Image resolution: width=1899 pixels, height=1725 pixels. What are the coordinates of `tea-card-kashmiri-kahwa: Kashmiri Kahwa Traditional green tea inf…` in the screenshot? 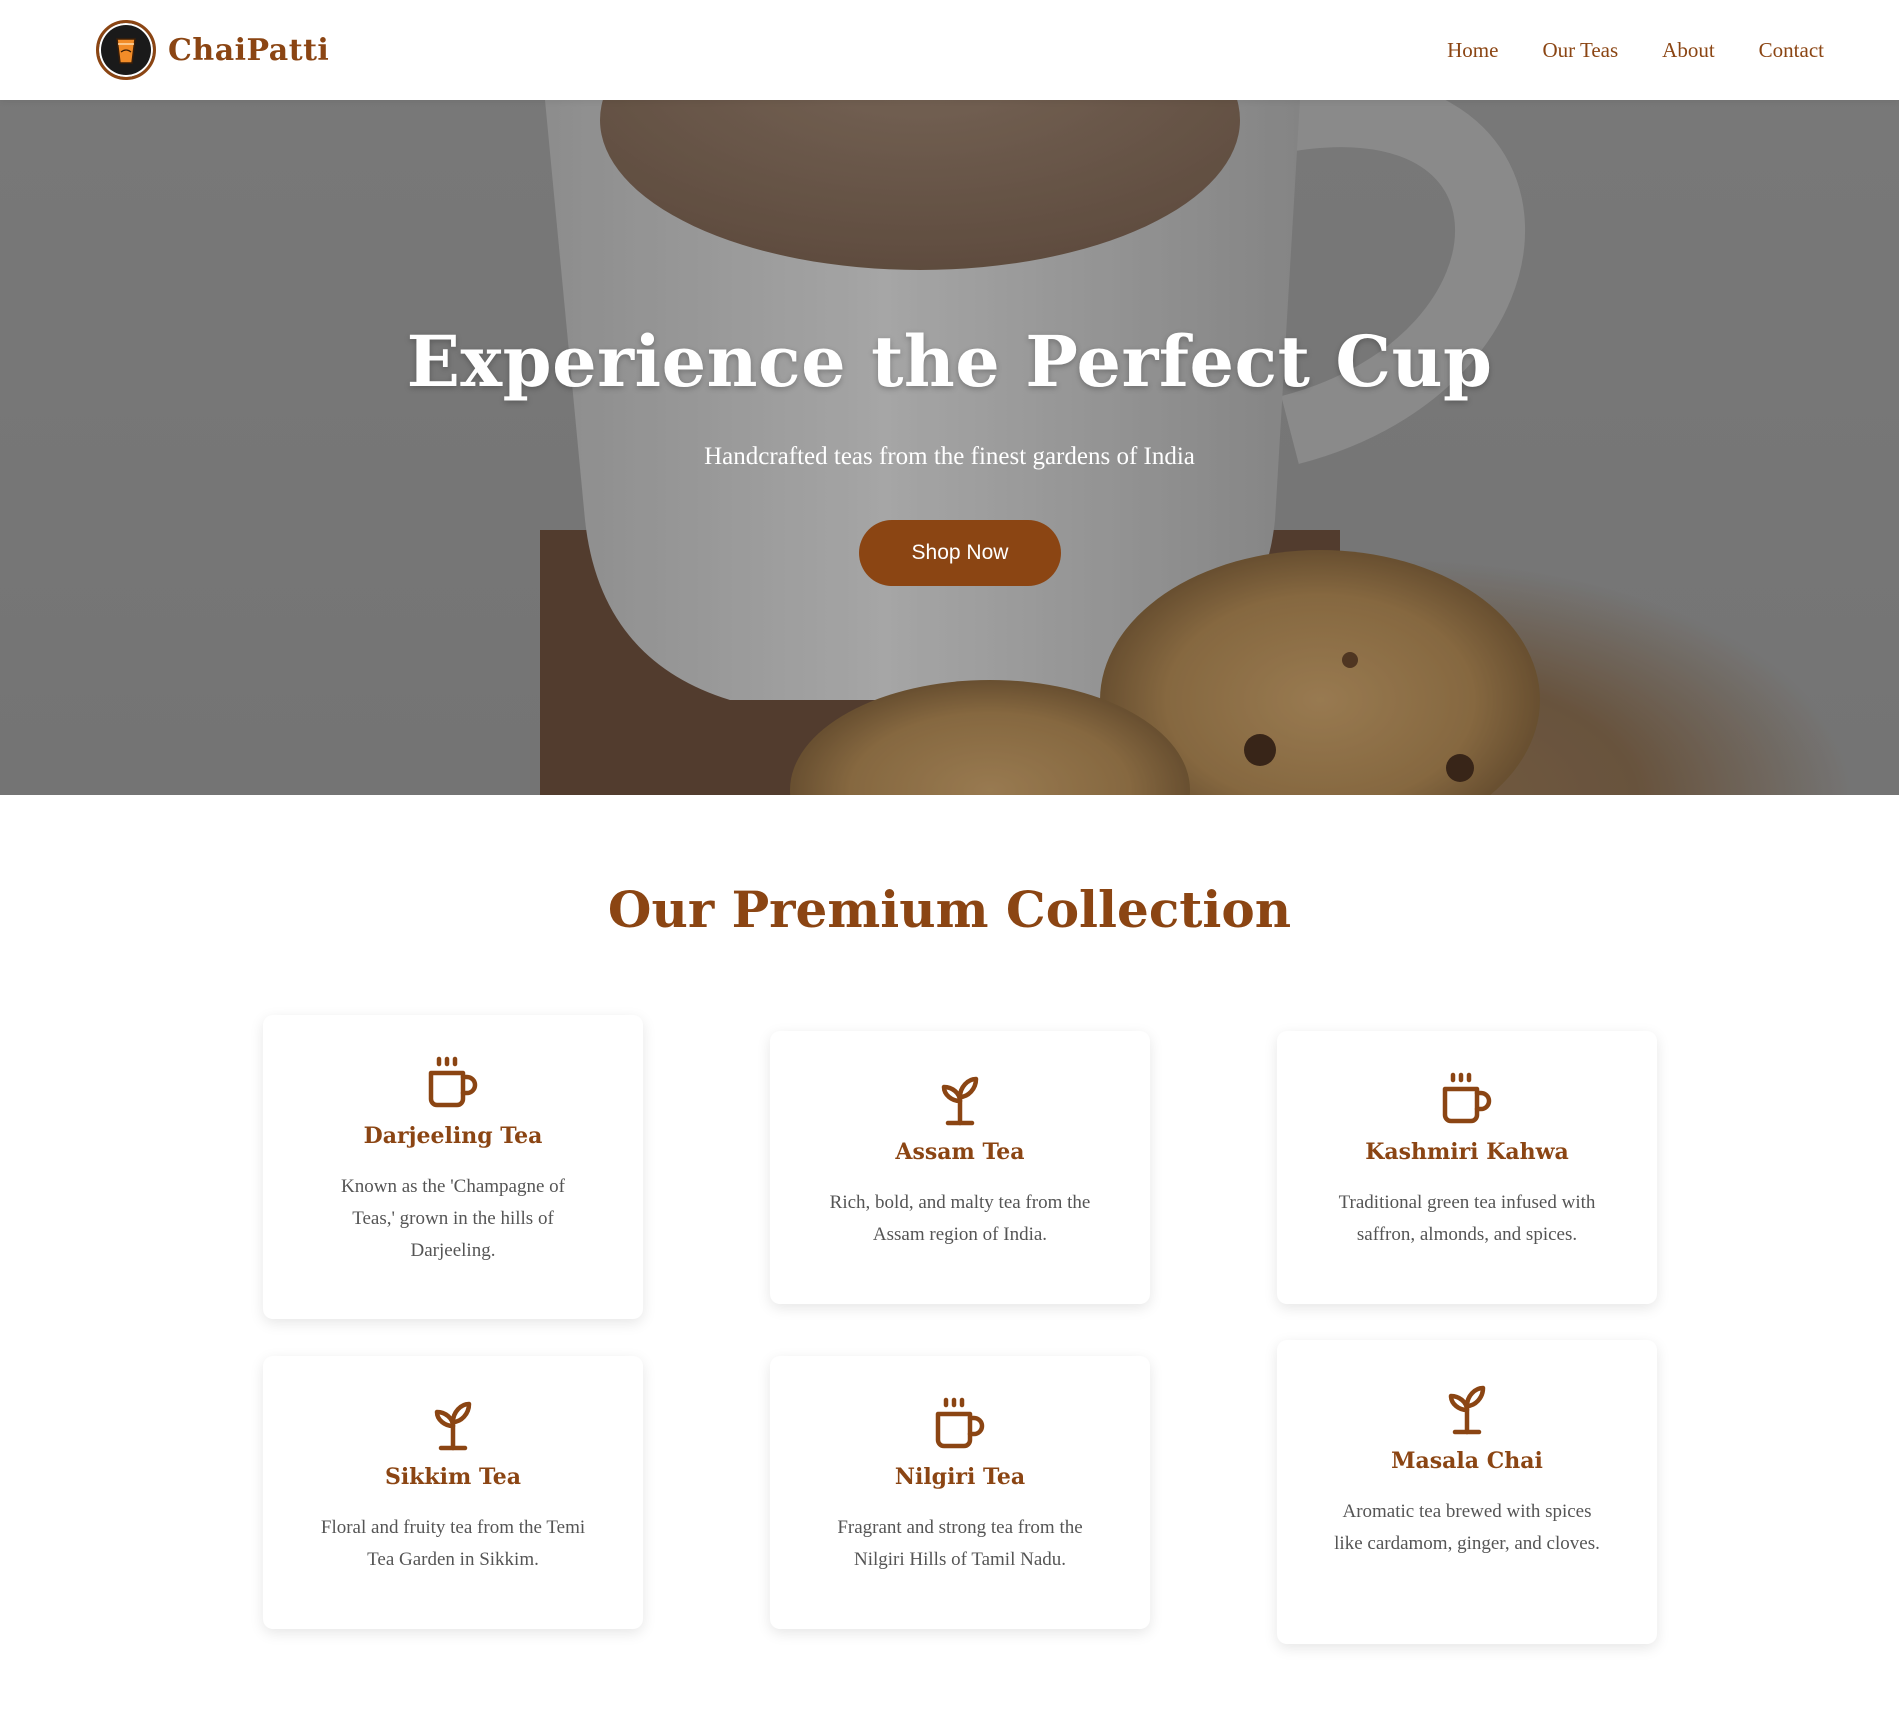 It's located at (1467, 1167).